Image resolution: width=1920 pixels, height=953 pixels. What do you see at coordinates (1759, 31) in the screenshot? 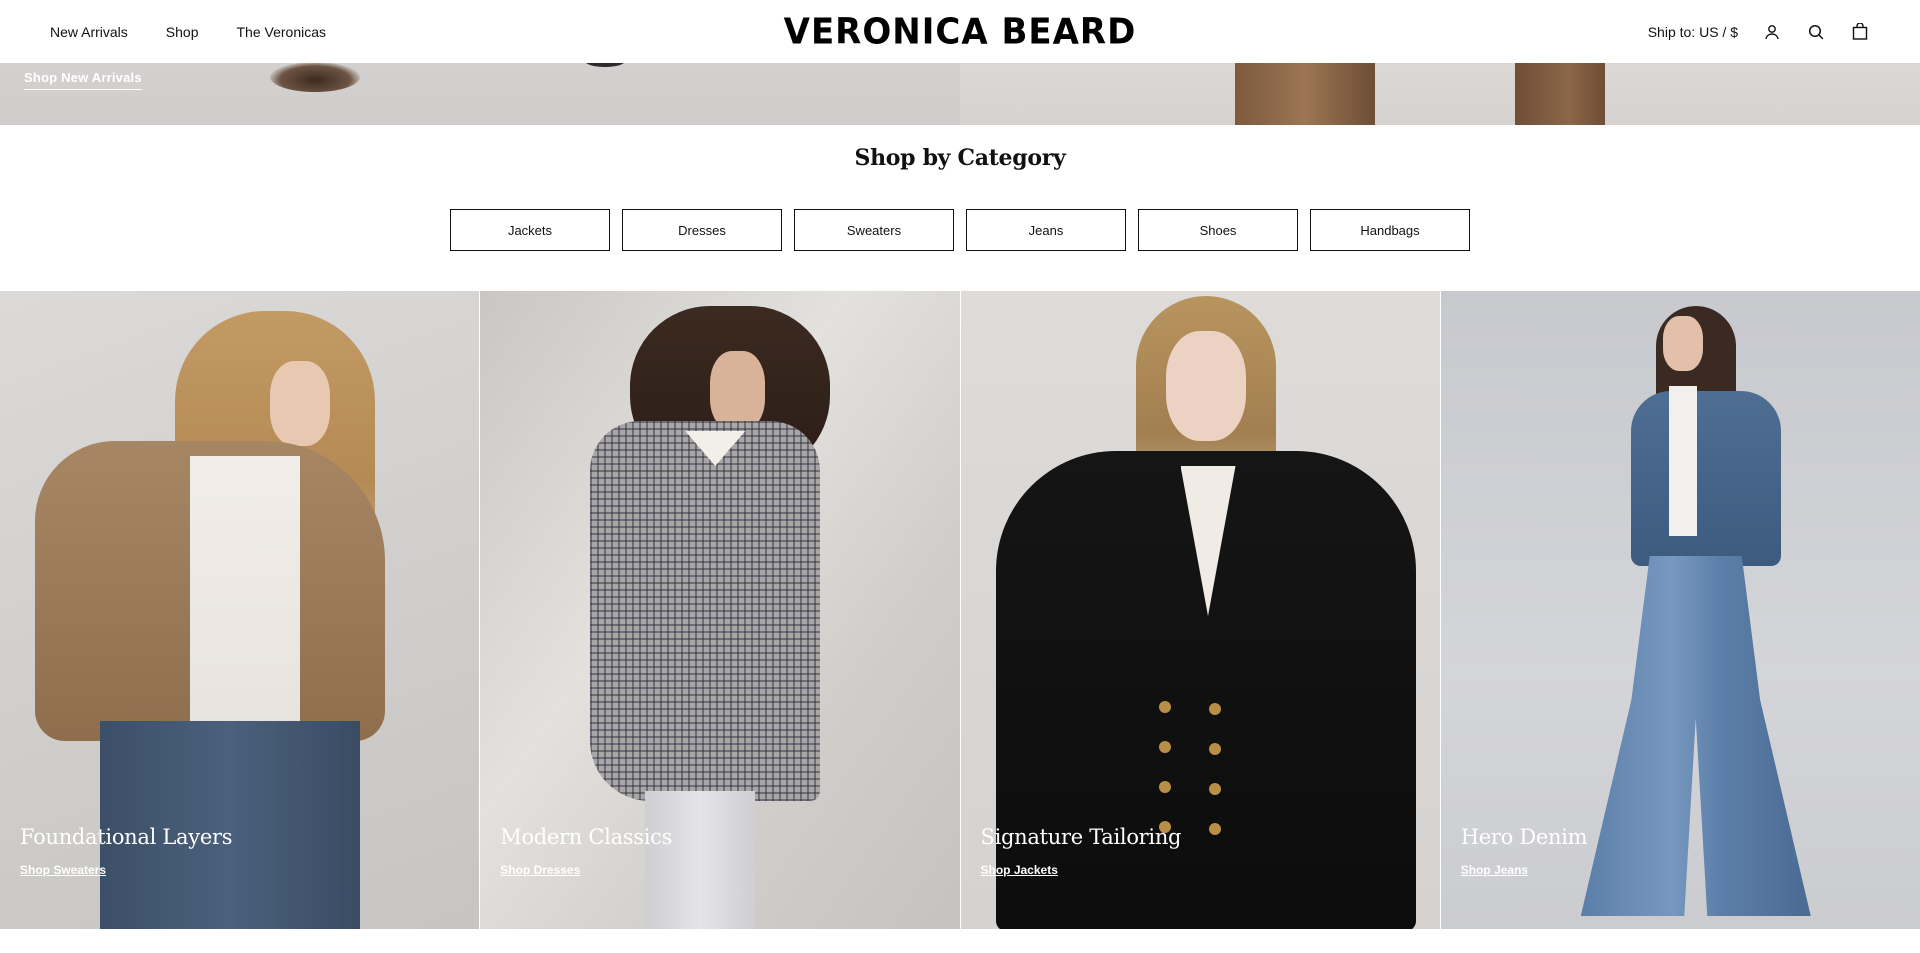
I see `utility-nav: Ship to: US / $` at bounding box center [1759, 31].